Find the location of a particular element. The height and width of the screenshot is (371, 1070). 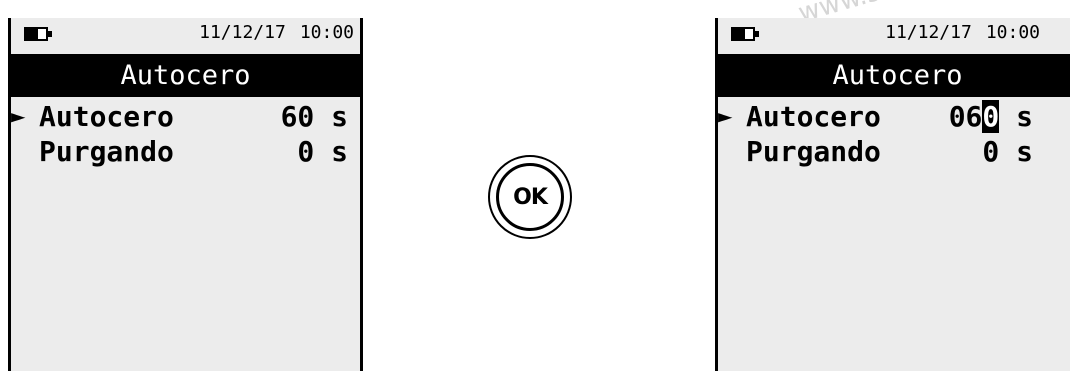

ok-button: OK is located at coordinates (530, 197).